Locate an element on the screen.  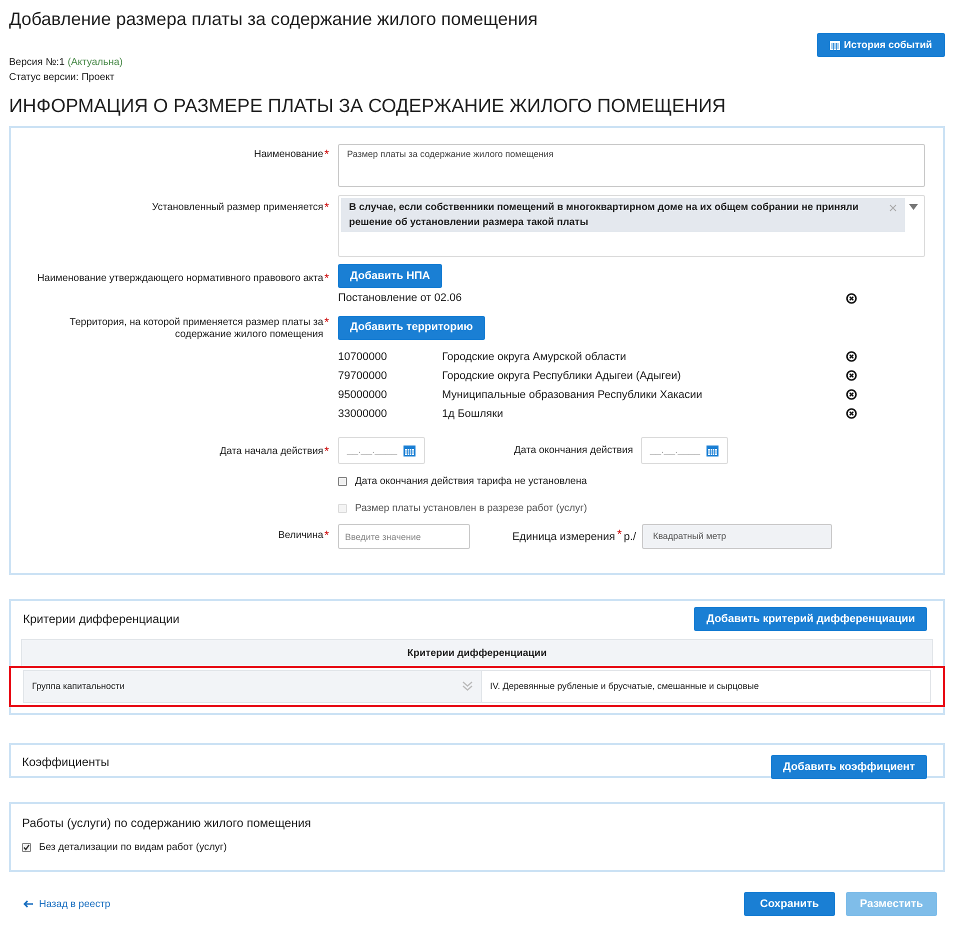
add-coefficient-button: Добавить коэффициент is located at coordinates (848, 767).